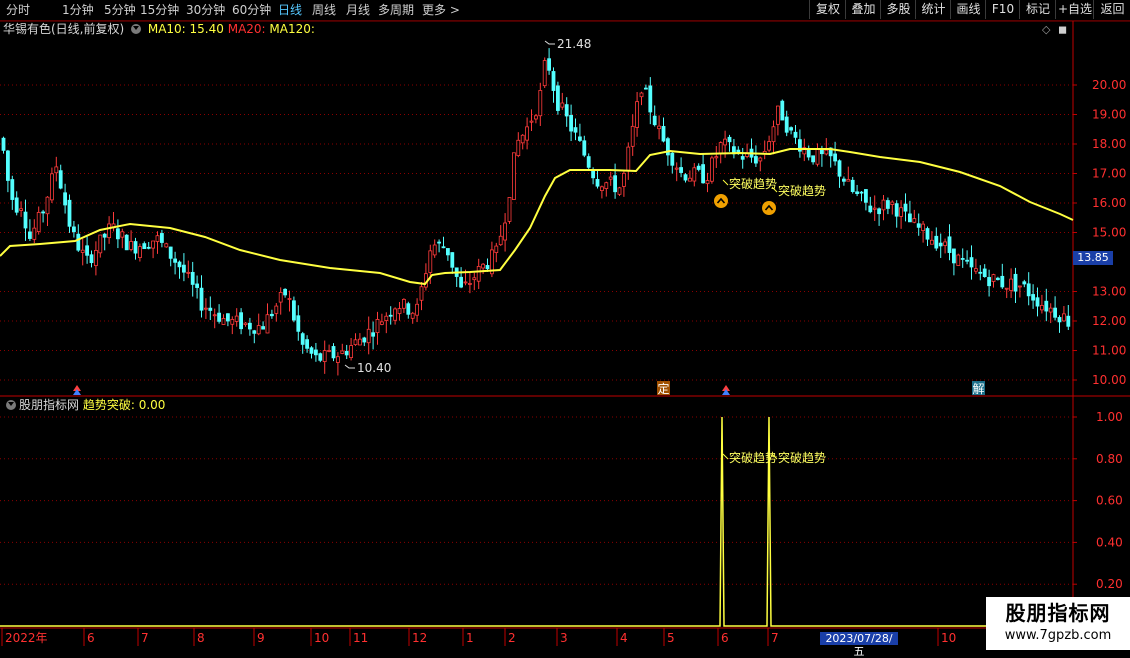  I want to click on period-tab-3: 15分钟, so click(159, 10).